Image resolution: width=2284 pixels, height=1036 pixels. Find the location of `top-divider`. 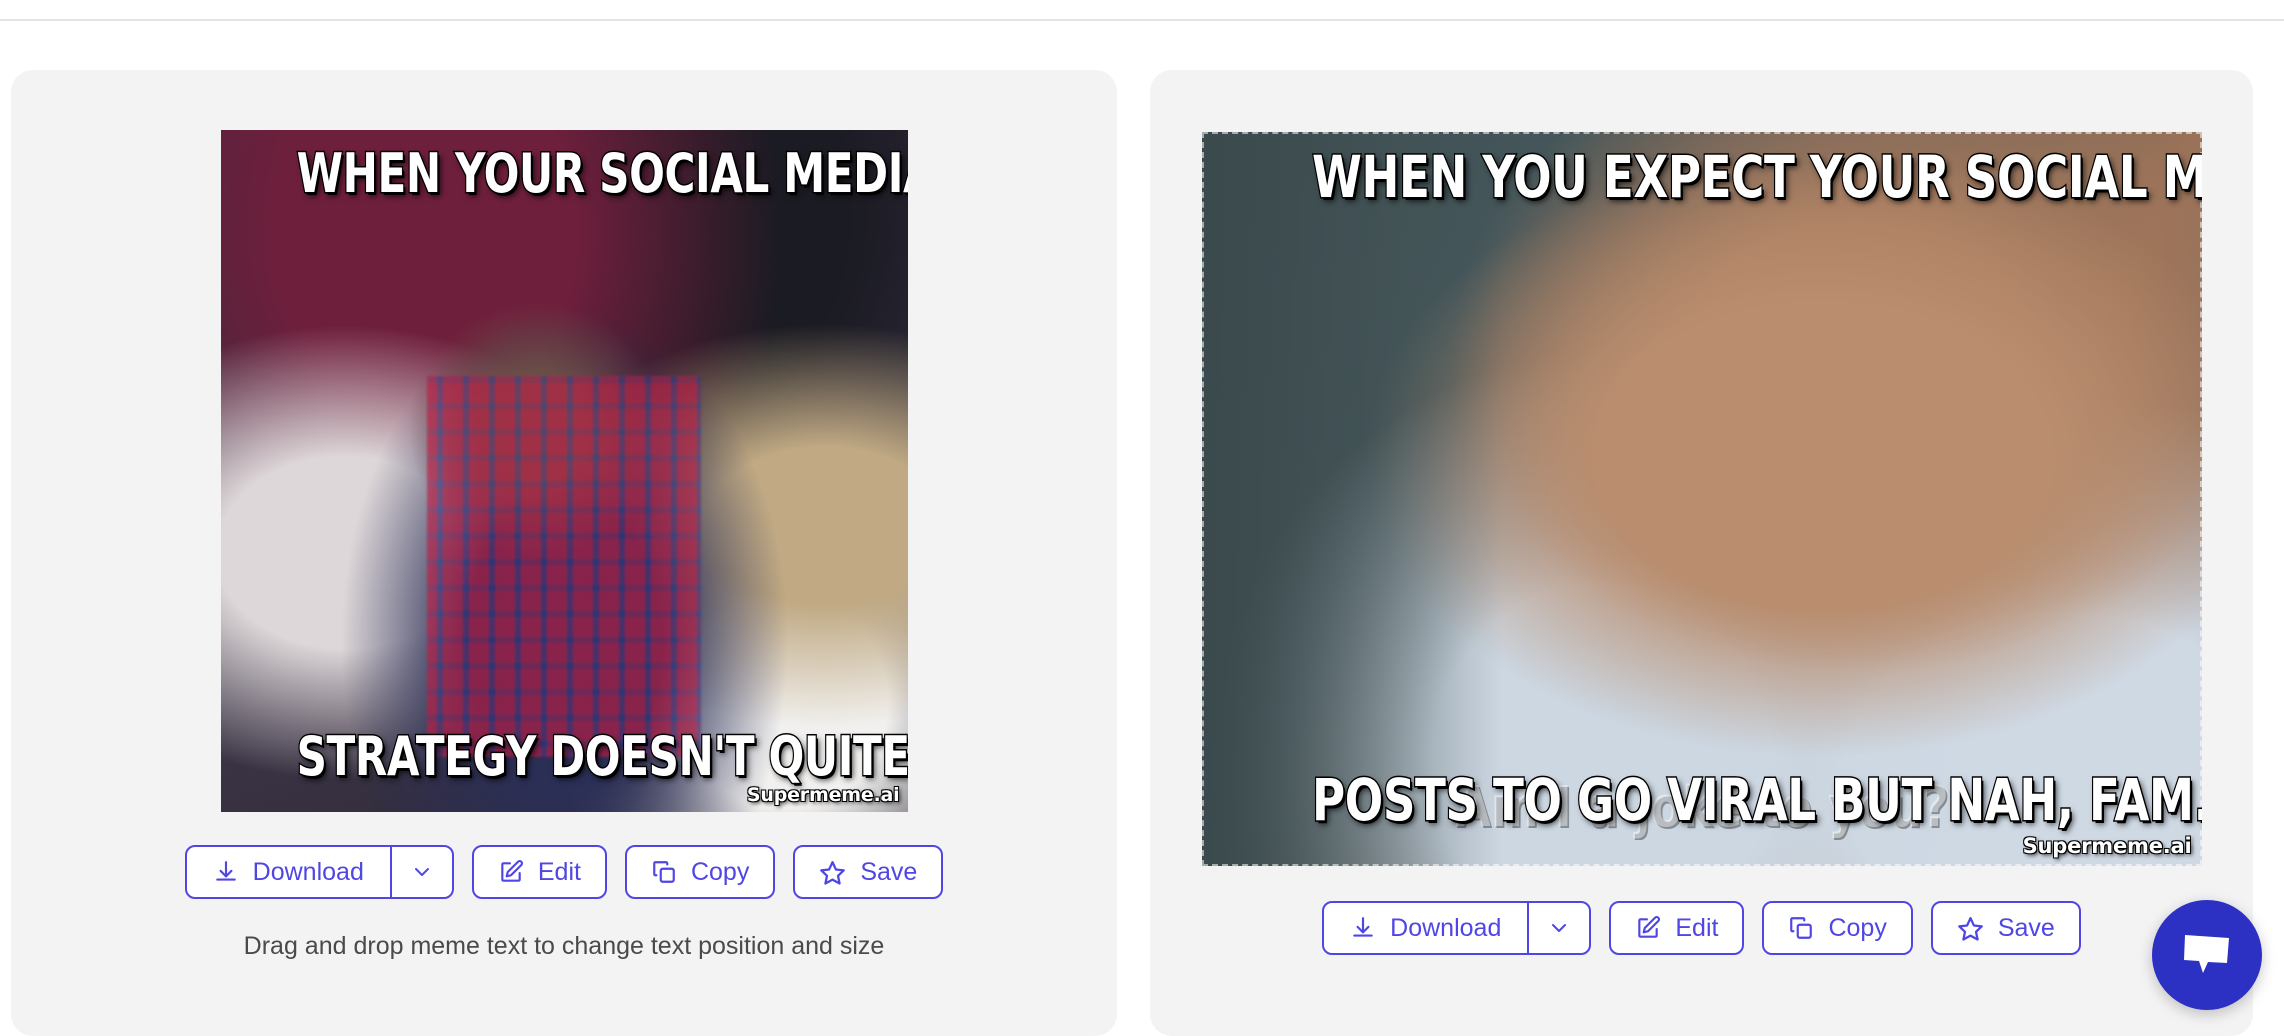

top-divider is located at coordinates (1142, 20).